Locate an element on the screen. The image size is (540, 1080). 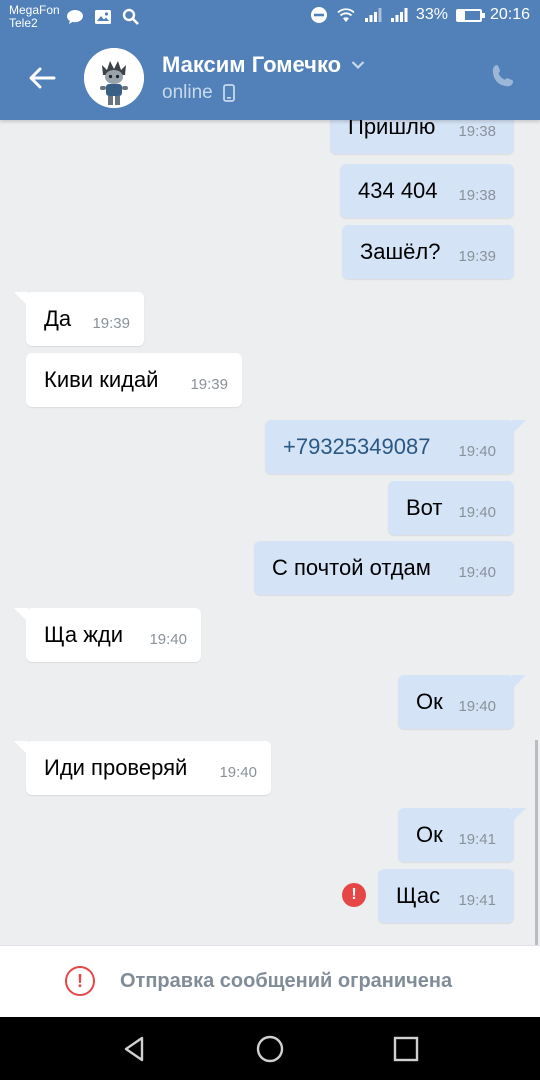
nav-back-button is located at coordinates (134, 1049).